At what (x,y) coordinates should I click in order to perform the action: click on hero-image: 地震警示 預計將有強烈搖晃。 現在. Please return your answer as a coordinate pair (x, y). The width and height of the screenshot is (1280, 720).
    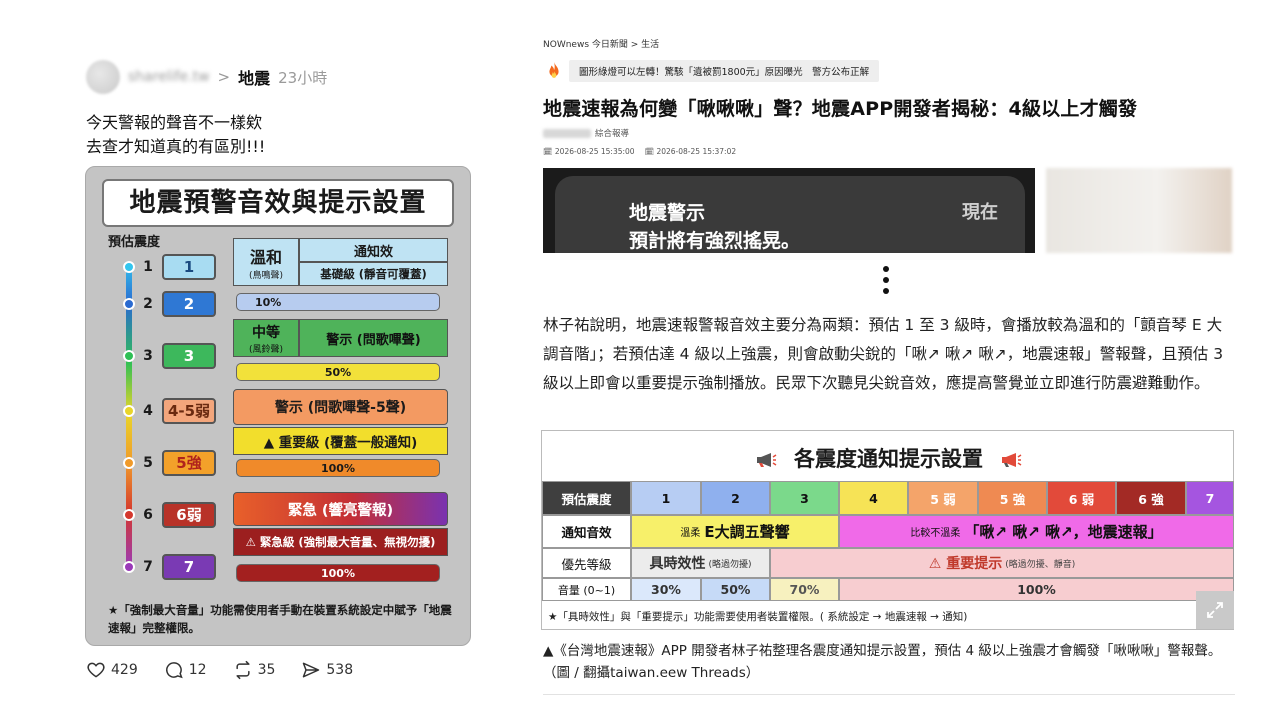
    Looking at the image, I should click on (789, 210).